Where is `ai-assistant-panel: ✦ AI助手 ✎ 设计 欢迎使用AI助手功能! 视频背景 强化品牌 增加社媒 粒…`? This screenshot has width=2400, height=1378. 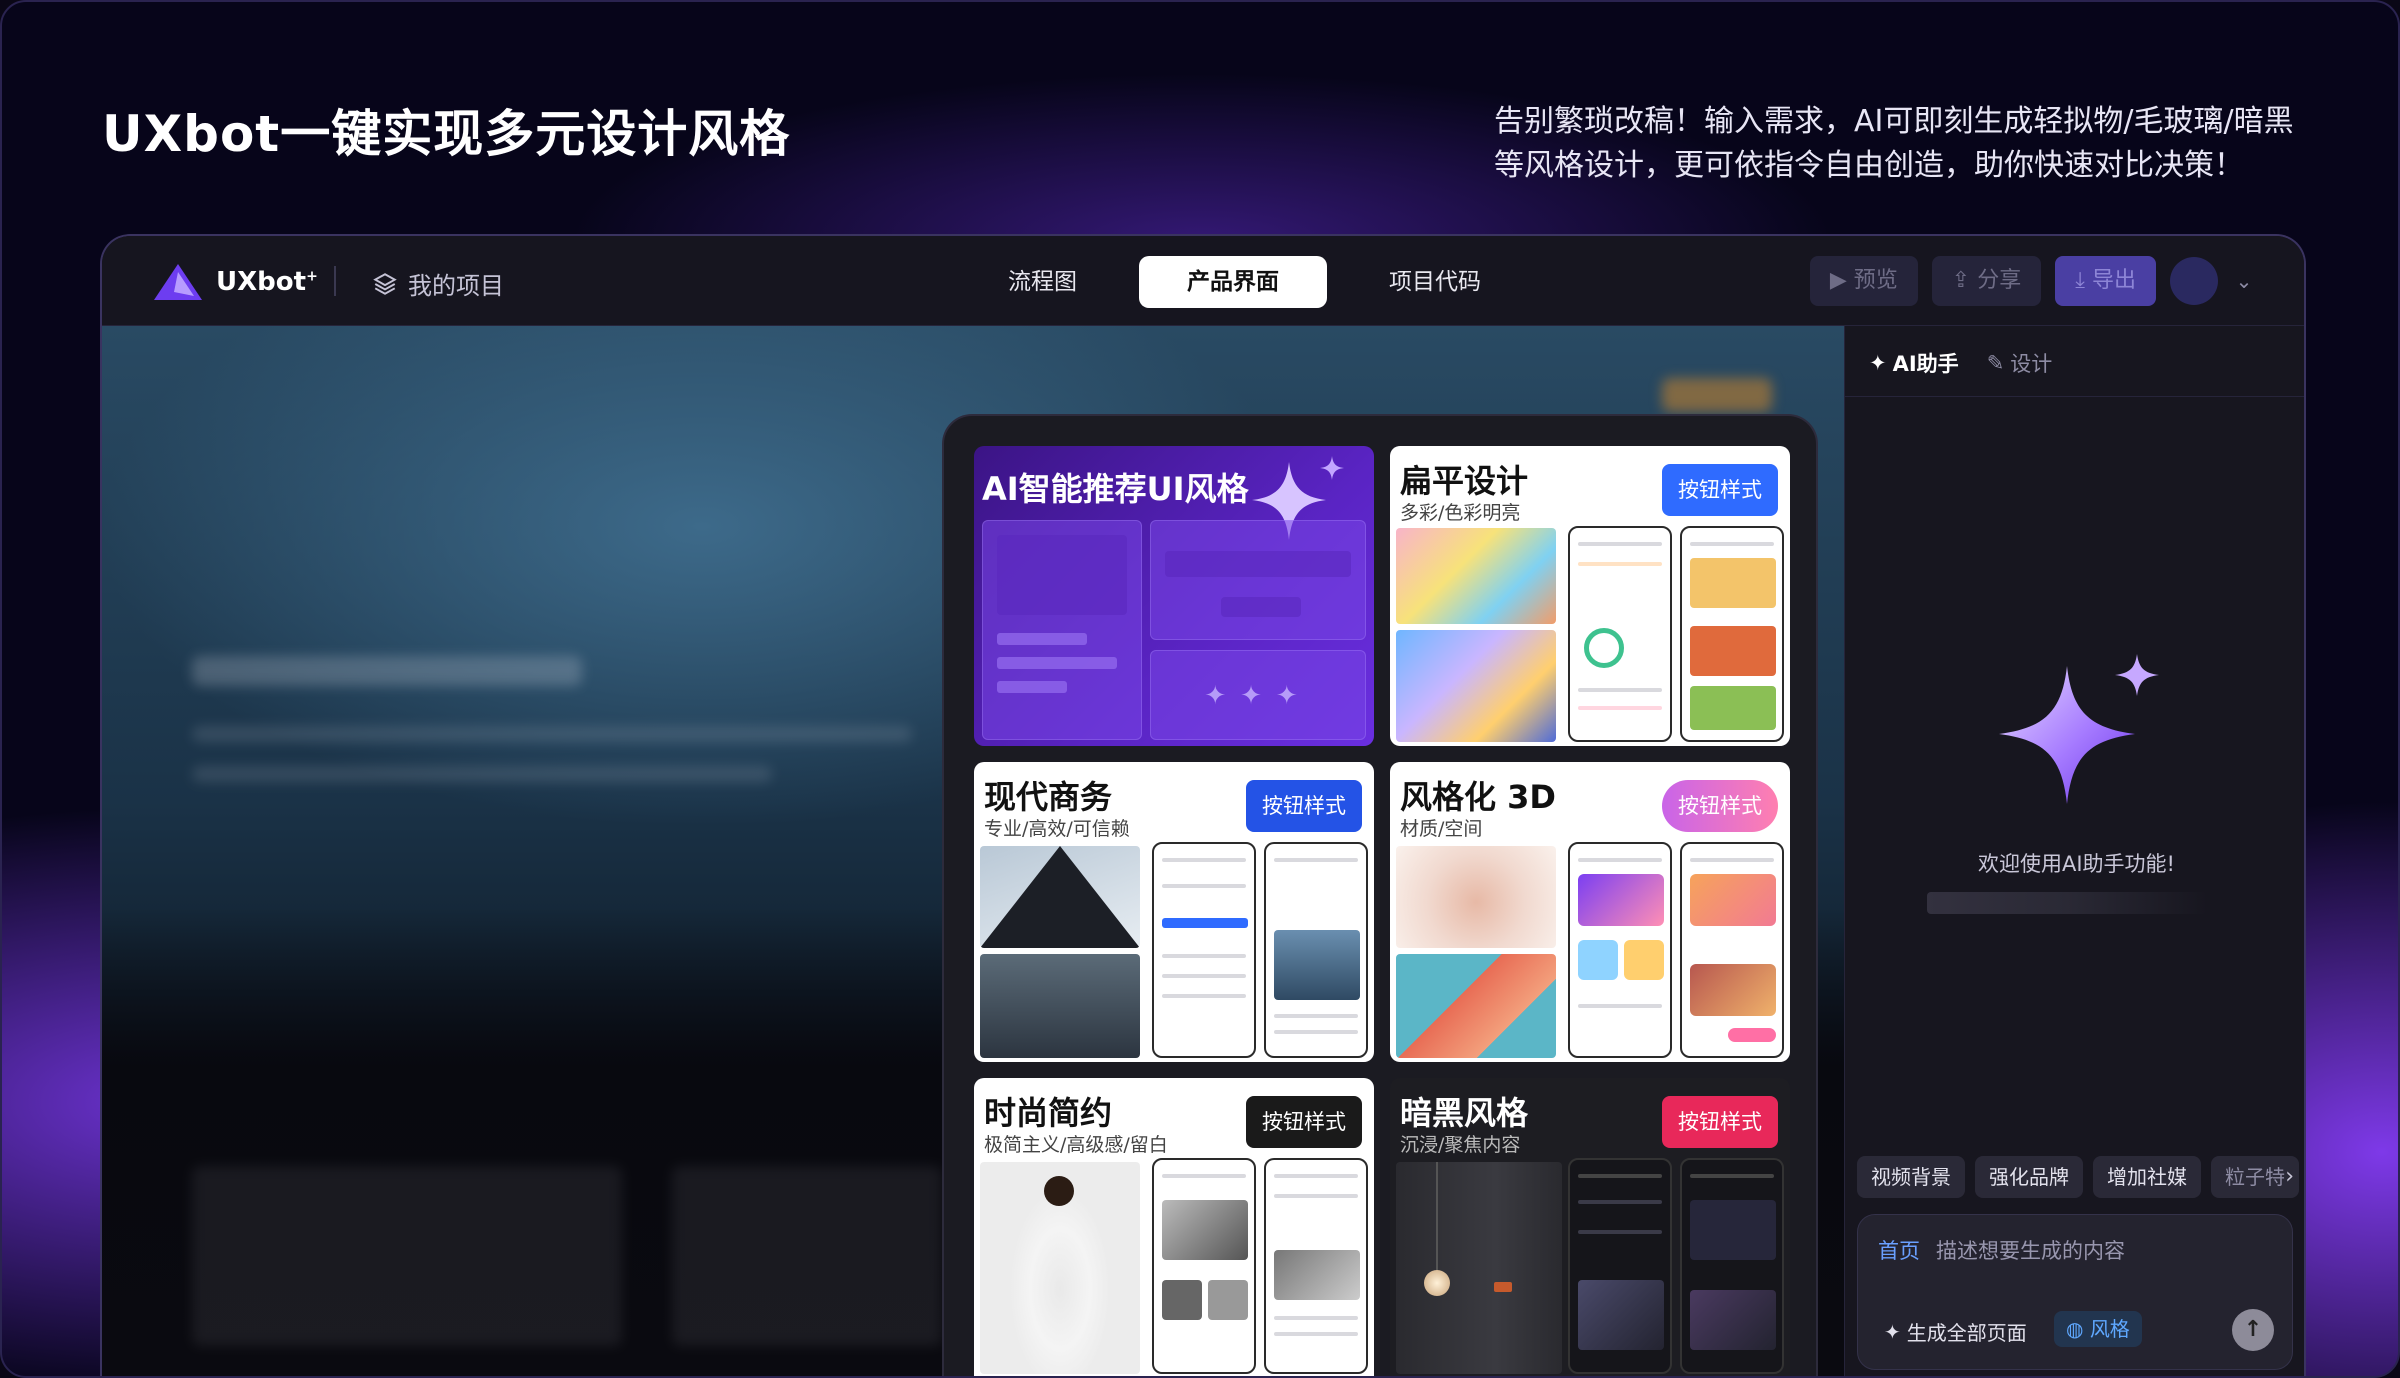 ai-assistant-panel: ✦ AI助手 ✎ 设计 欢迎使用AI助手功能! 视频背景 强化品牌 增加社媒 粒… is located at coordinates (2074, 851).